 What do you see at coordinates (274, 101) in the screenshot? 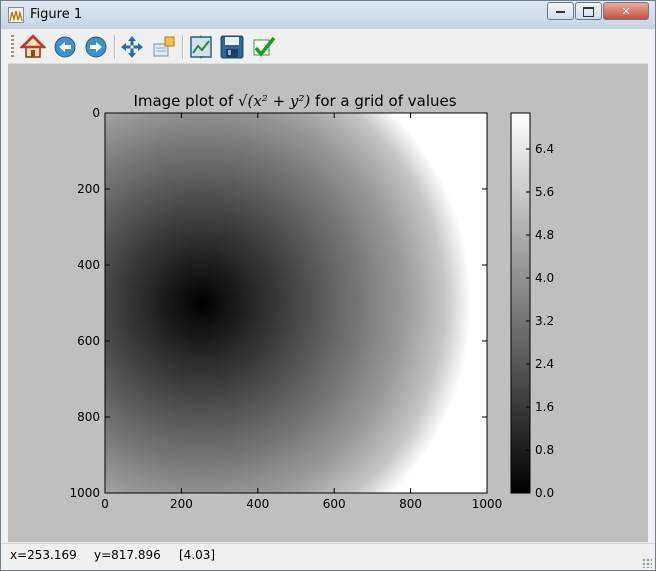
I see `chart-title-math: √(x² + y²)` at bounding box center [274, 101].